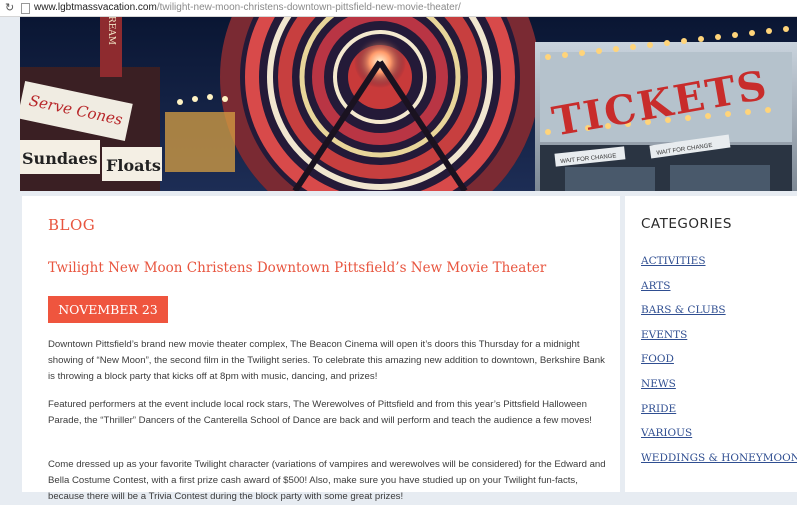  What do you see at coordinates (657, 359) in the screenshot?
I see `category-link-food: FOOD` at bounding box center [657, 359].